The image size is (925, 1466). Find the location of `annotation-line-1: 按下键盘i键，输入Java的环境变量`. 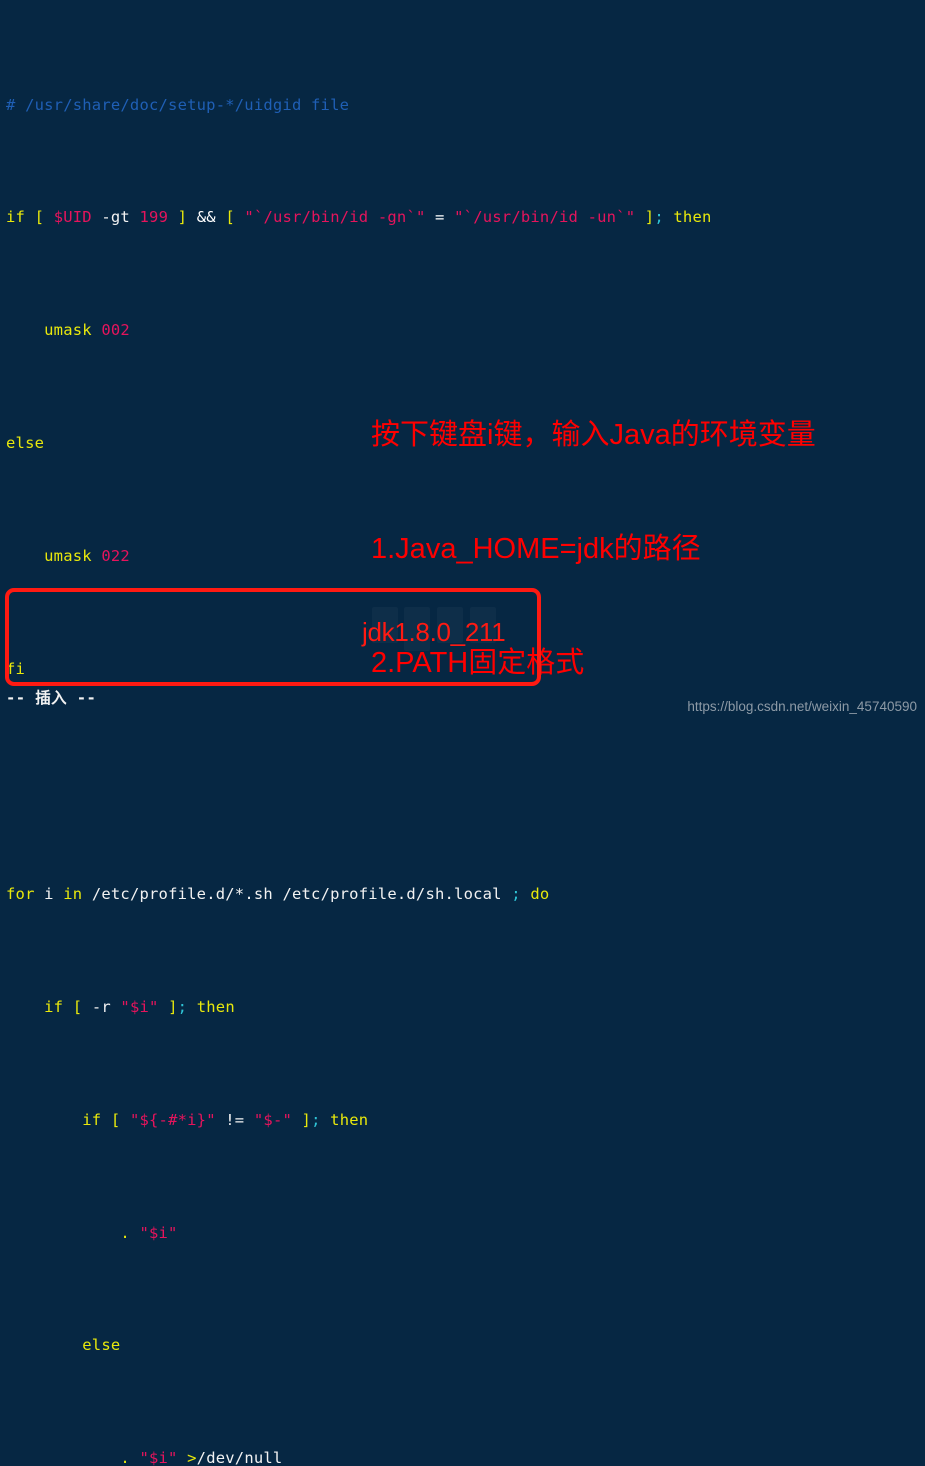

annotation-line-1: 按下键盘i键，输入Java的环境变量 is located at coordinates (593, 435).